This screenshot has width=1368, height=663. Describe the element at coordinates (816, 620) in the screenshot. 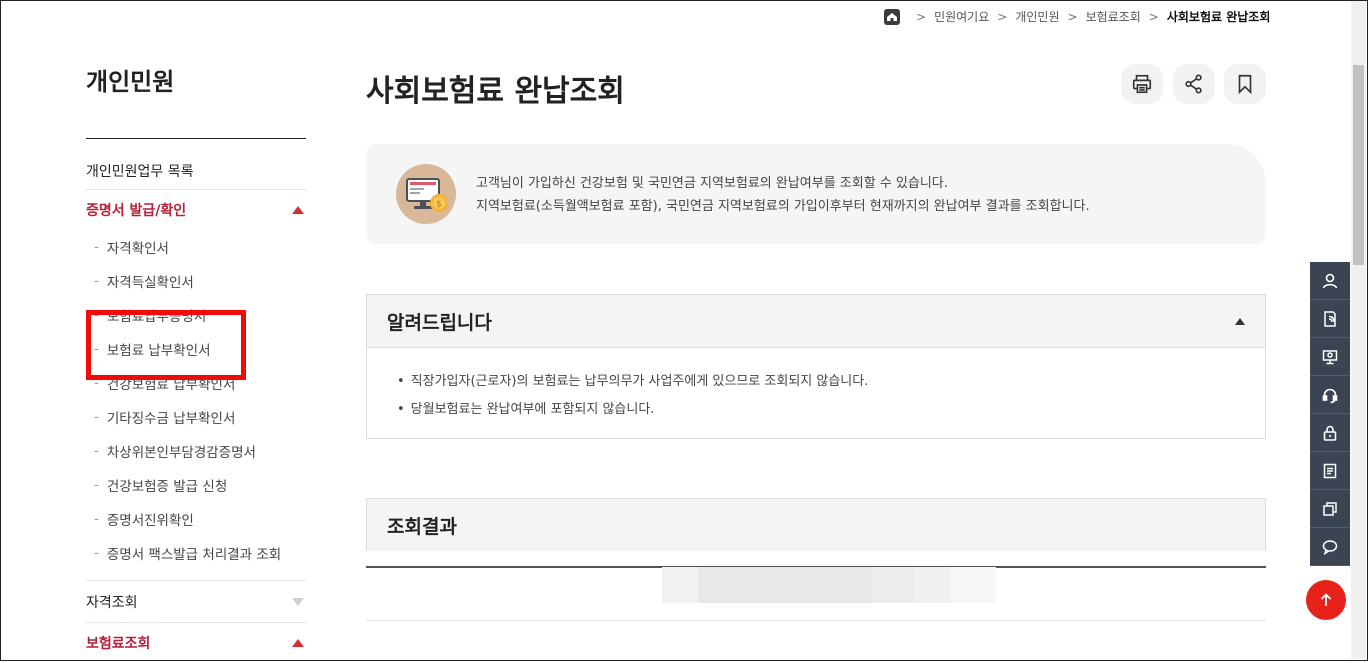

I see `result-table-bottom-rule` at that location.